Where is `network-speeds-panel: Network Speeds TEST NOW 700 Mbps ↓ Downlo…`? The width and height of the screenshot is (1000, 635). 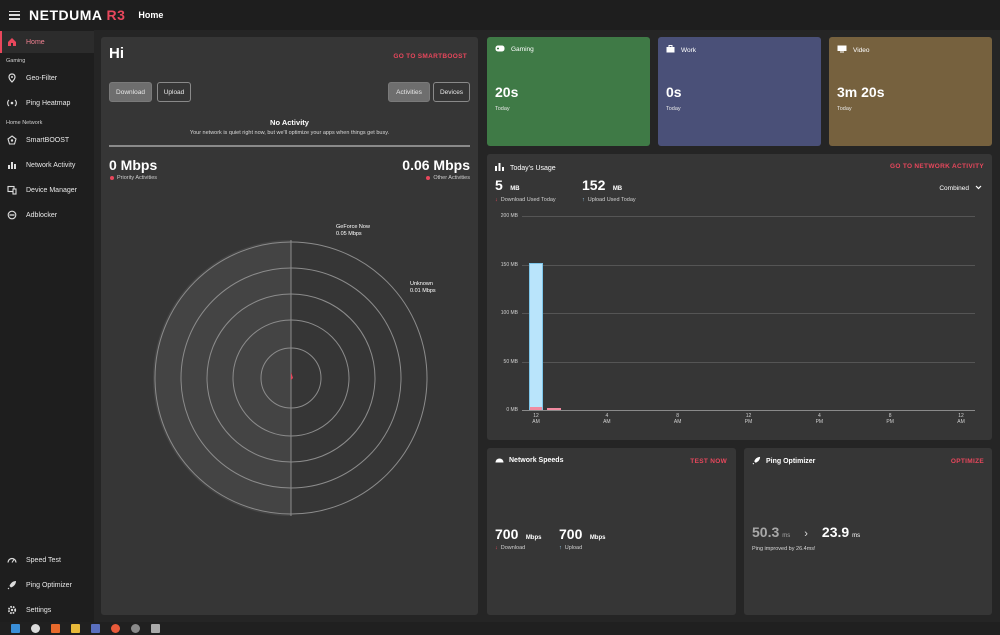 network-speeds-panel: Network Speeds TEST NOW 700 Mbps ↓ Downlo… is located at coordinates (611, 531).